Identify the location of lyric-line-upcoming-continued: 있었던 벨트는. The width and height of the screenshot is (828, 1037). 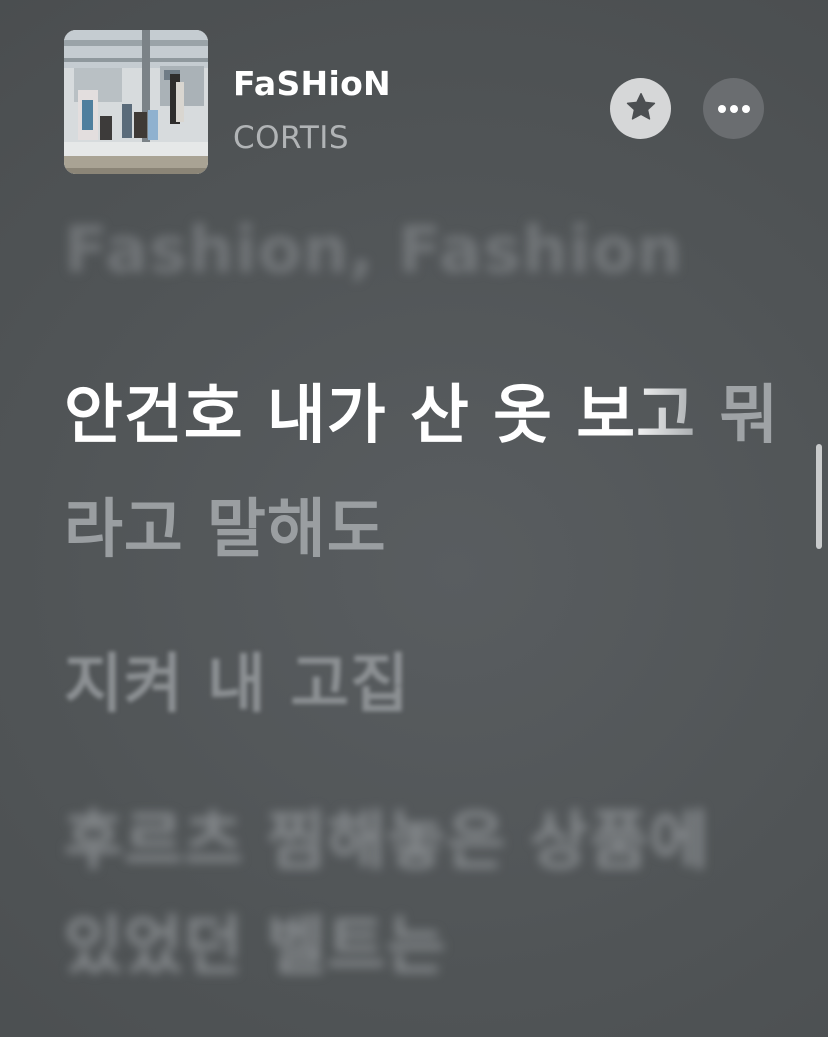
(255, 941).